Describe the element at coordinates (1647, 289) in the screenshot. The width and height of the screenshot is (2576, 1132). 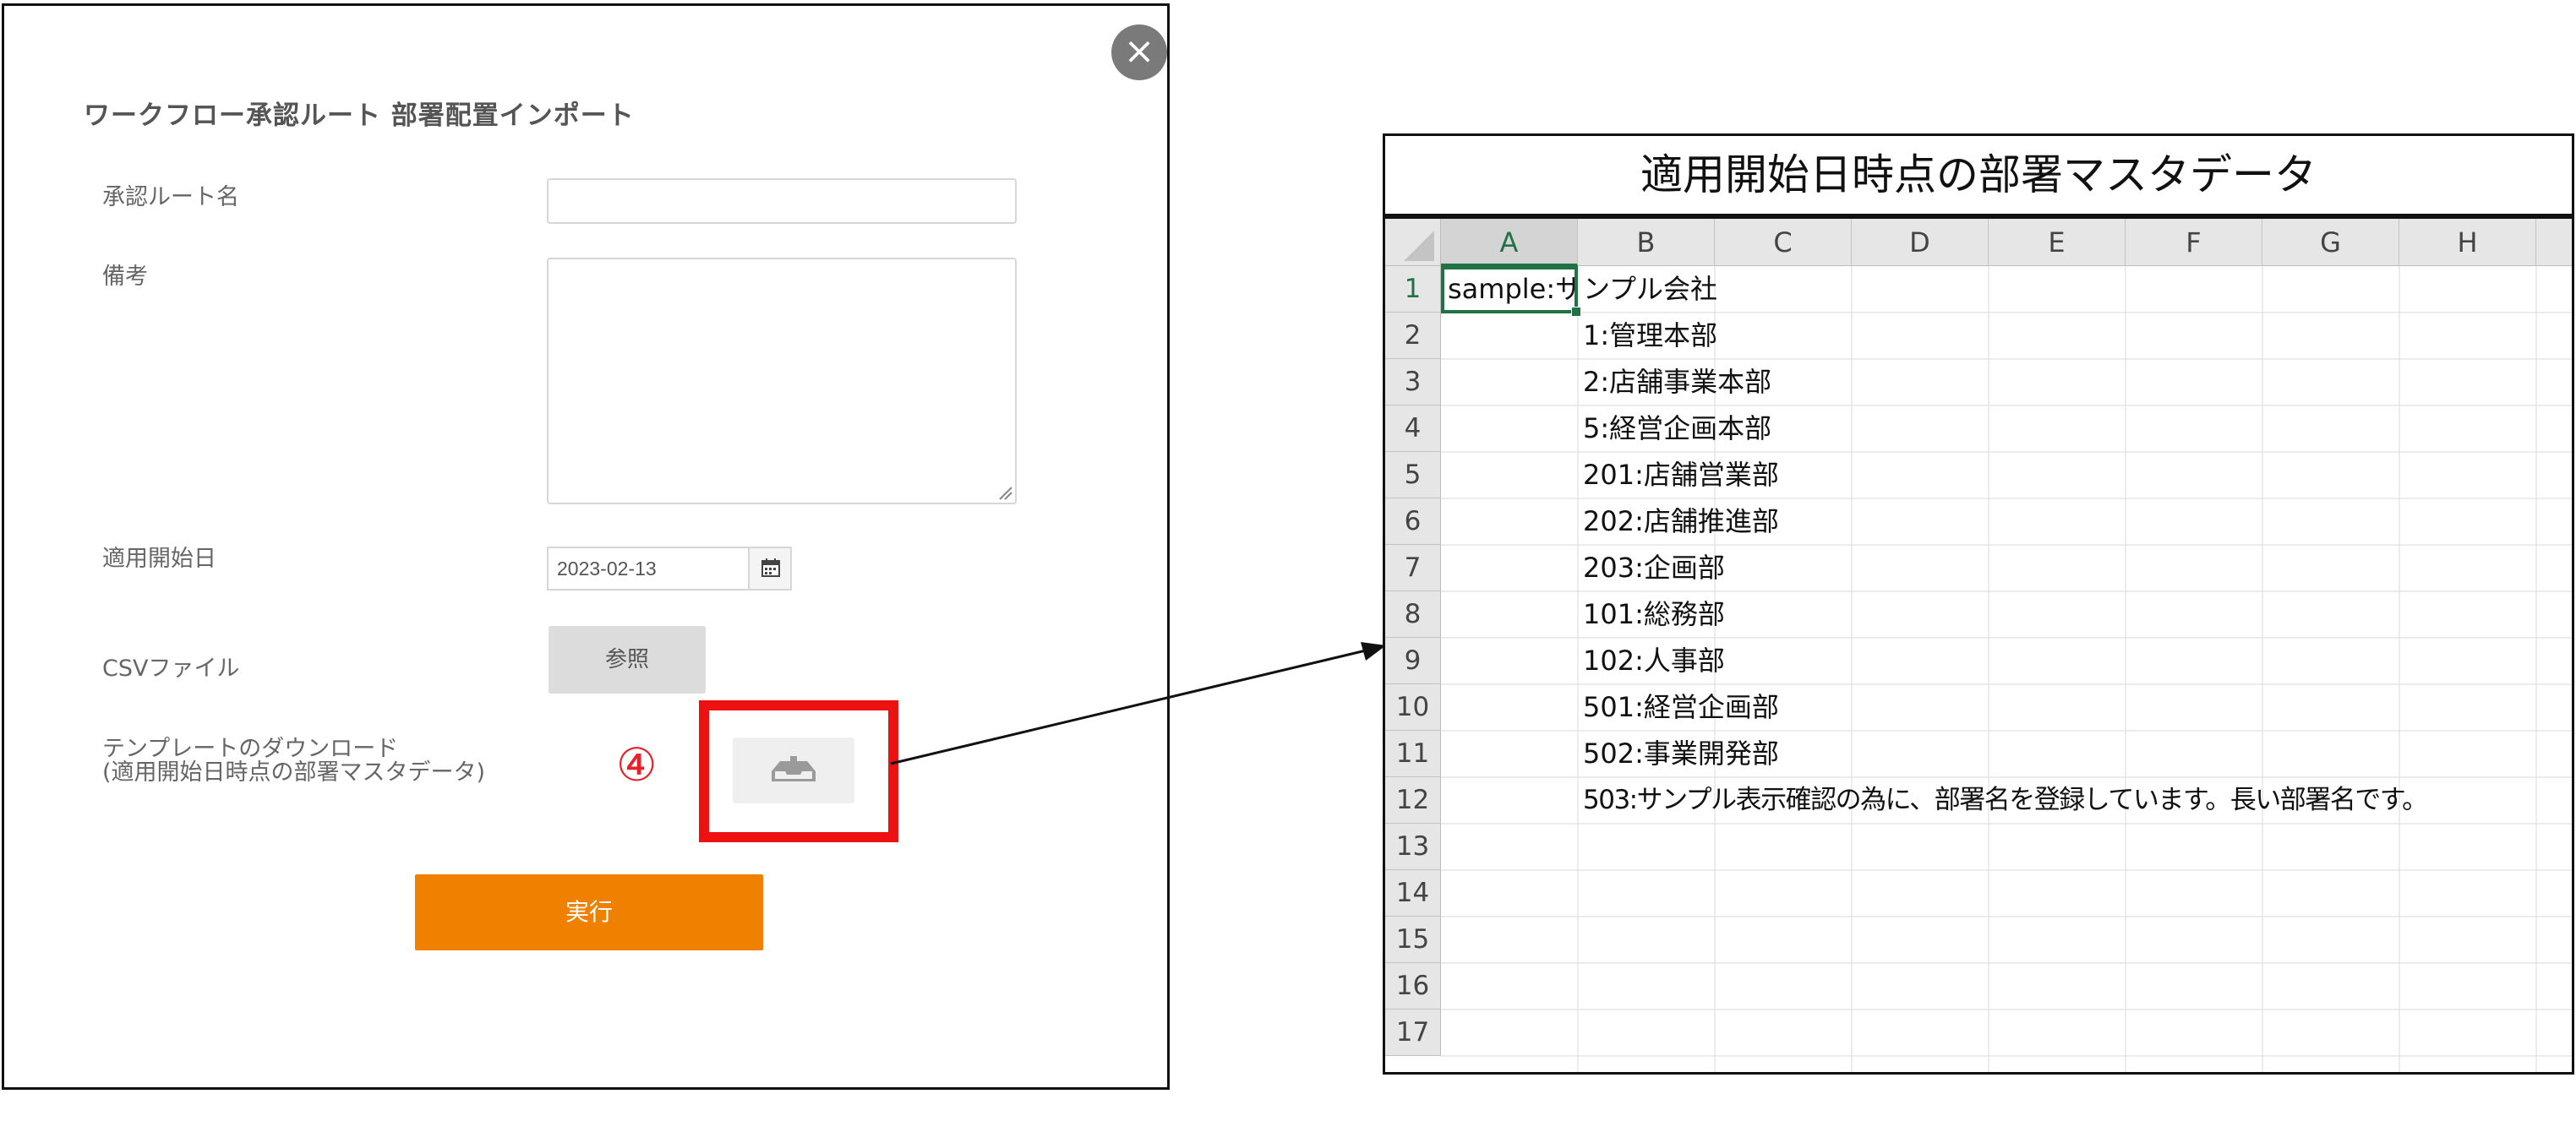
I see `cell-b1: ンプル会社` at that location.